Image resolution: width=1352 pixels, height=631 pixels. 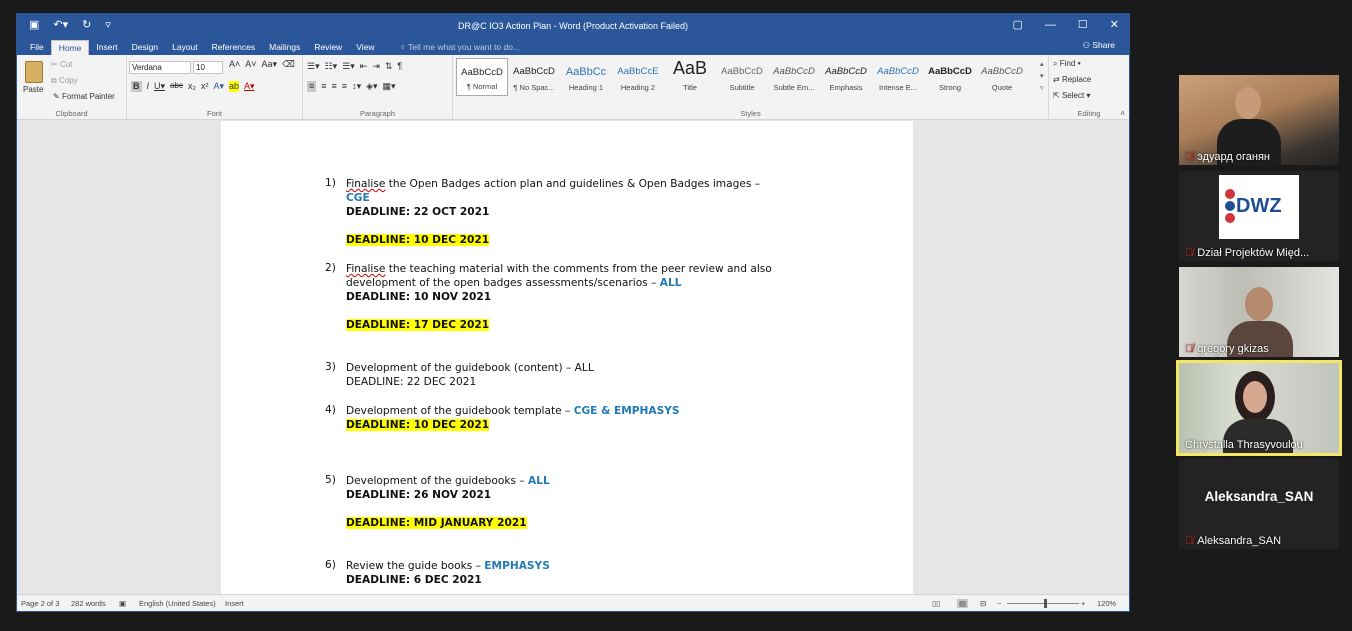 I want to click on word-count: 282 words, so click(x=88, y=603).